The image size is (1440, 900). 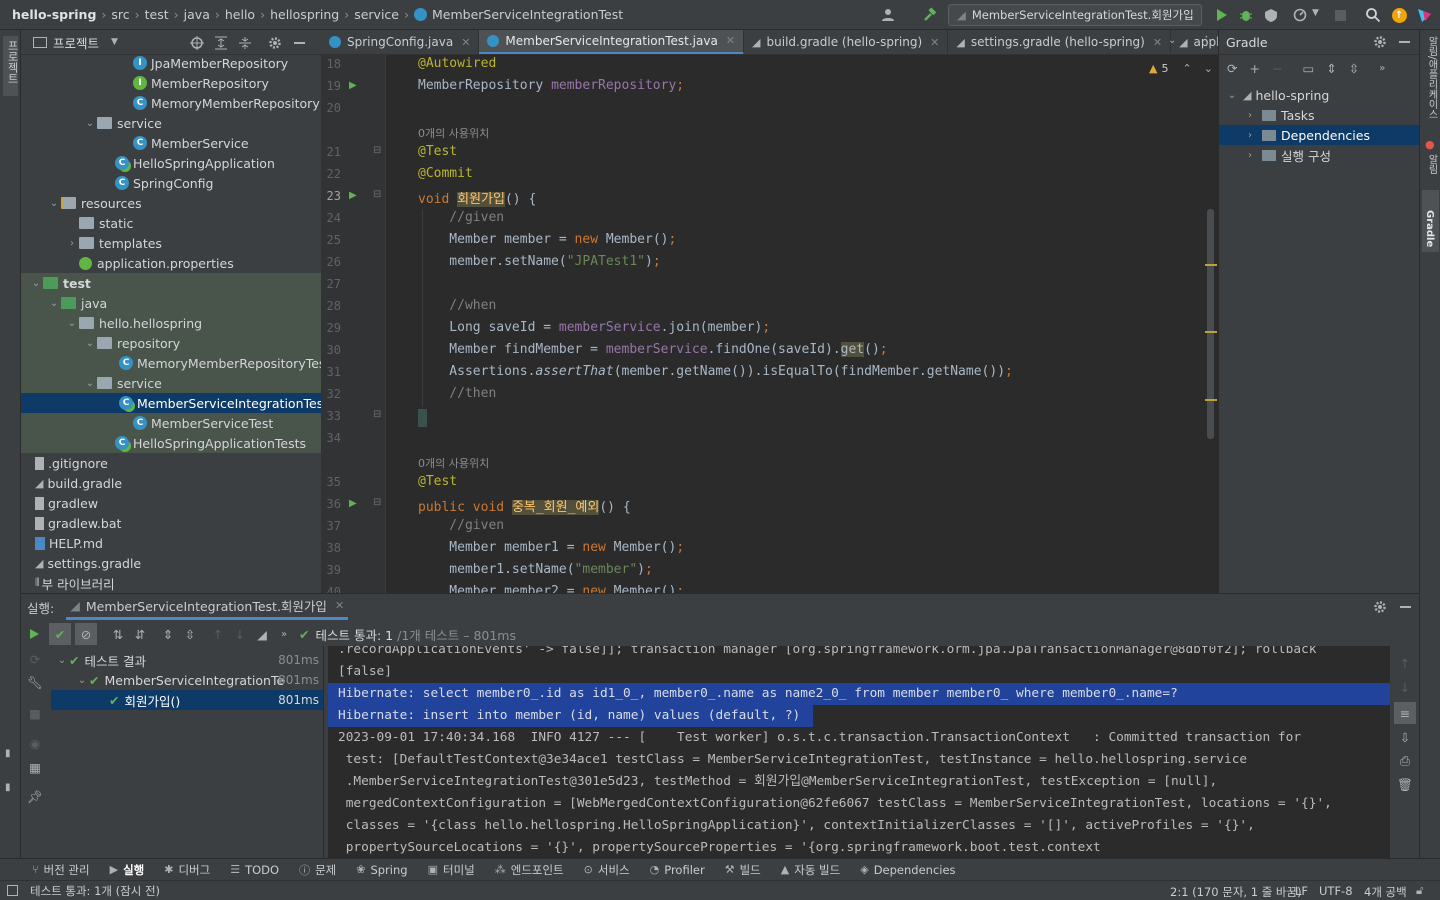 I want to click on layout-icon: ▦, so click(x=35, y=767).